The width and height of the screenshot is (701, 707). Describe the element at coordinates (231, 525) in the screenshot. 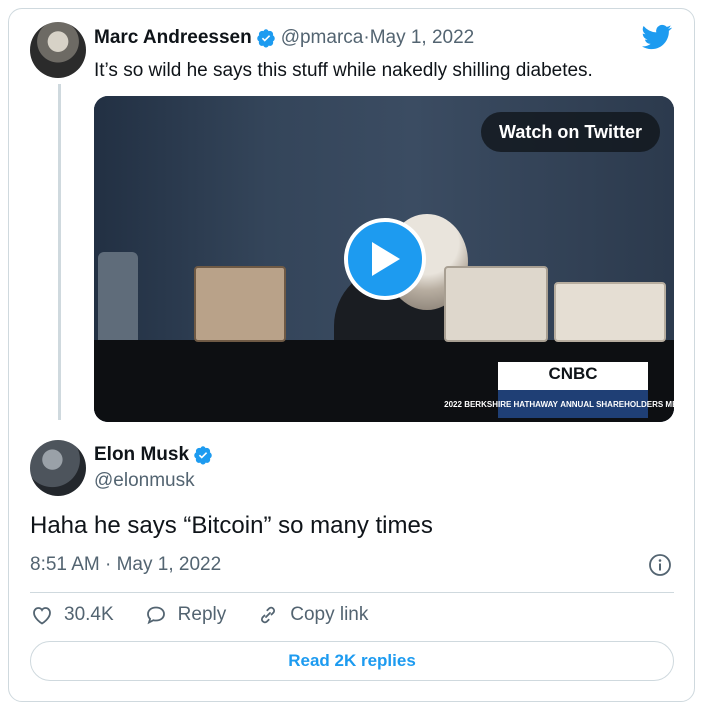

I see `main-tweet-text: Haha he says “Bitcoin” so many times` at that location.